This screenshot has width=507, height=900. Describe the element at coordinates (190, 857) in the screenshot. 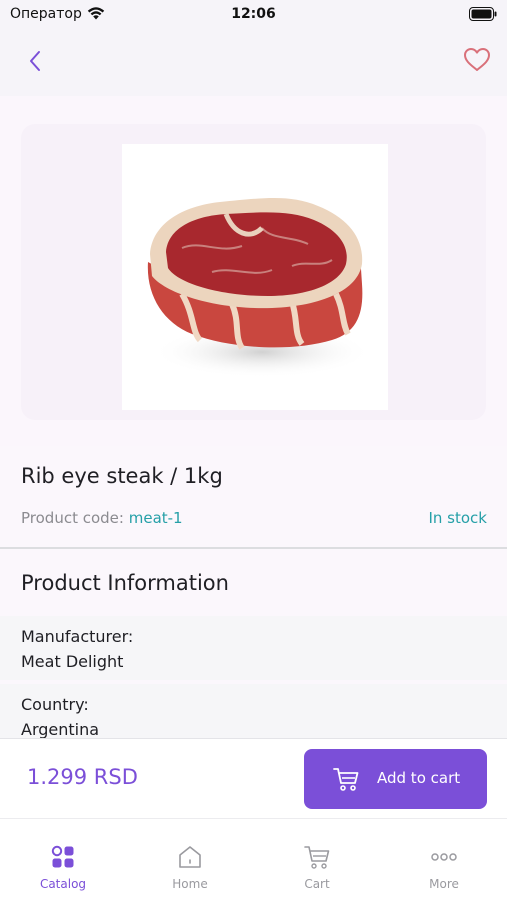

I see `home-icon` at that location.